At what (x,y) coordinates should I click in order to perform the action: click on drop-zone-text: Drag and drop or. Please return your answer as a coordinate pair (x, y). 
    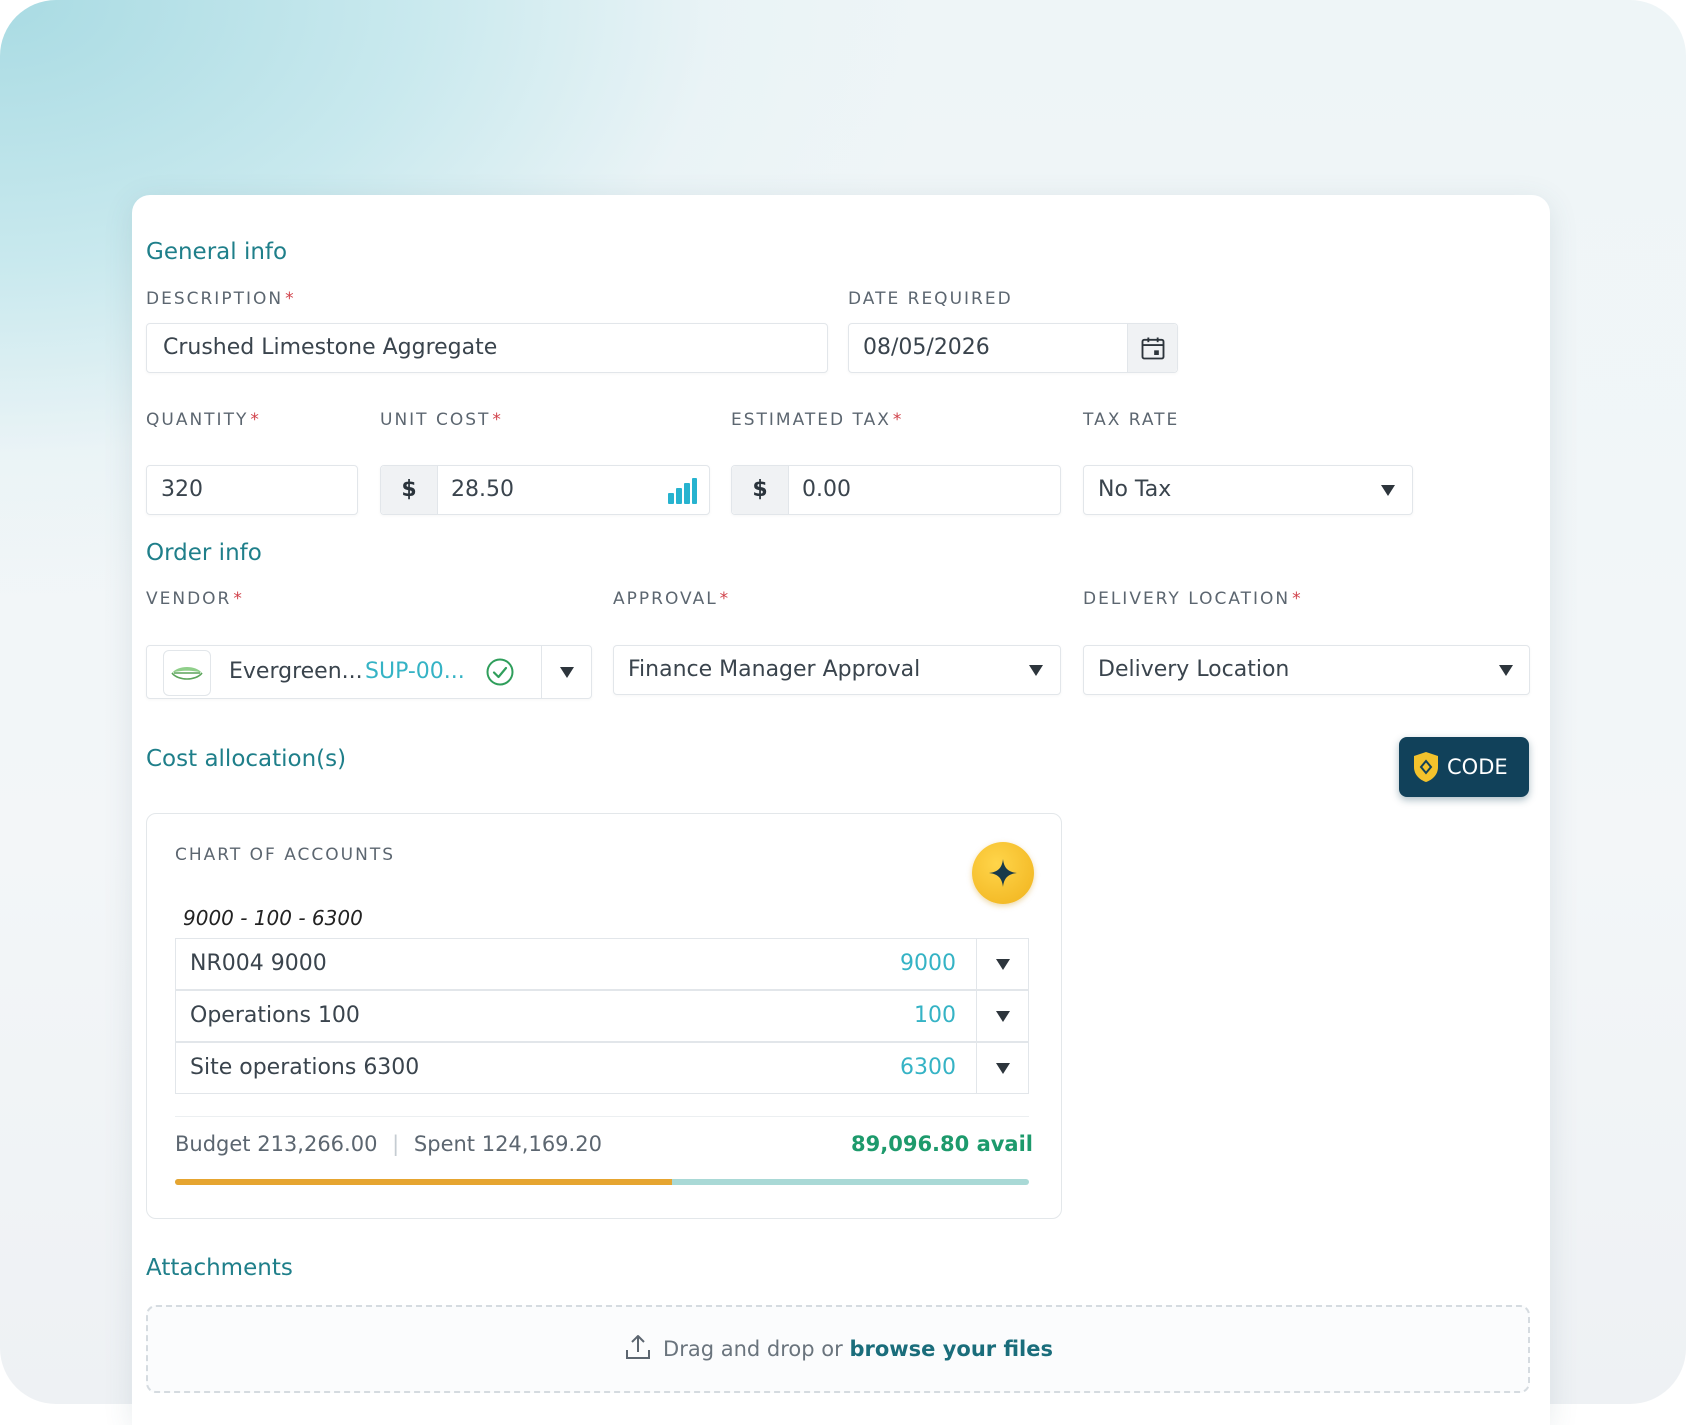
    Looking at the image, I should click on (753, 1349).